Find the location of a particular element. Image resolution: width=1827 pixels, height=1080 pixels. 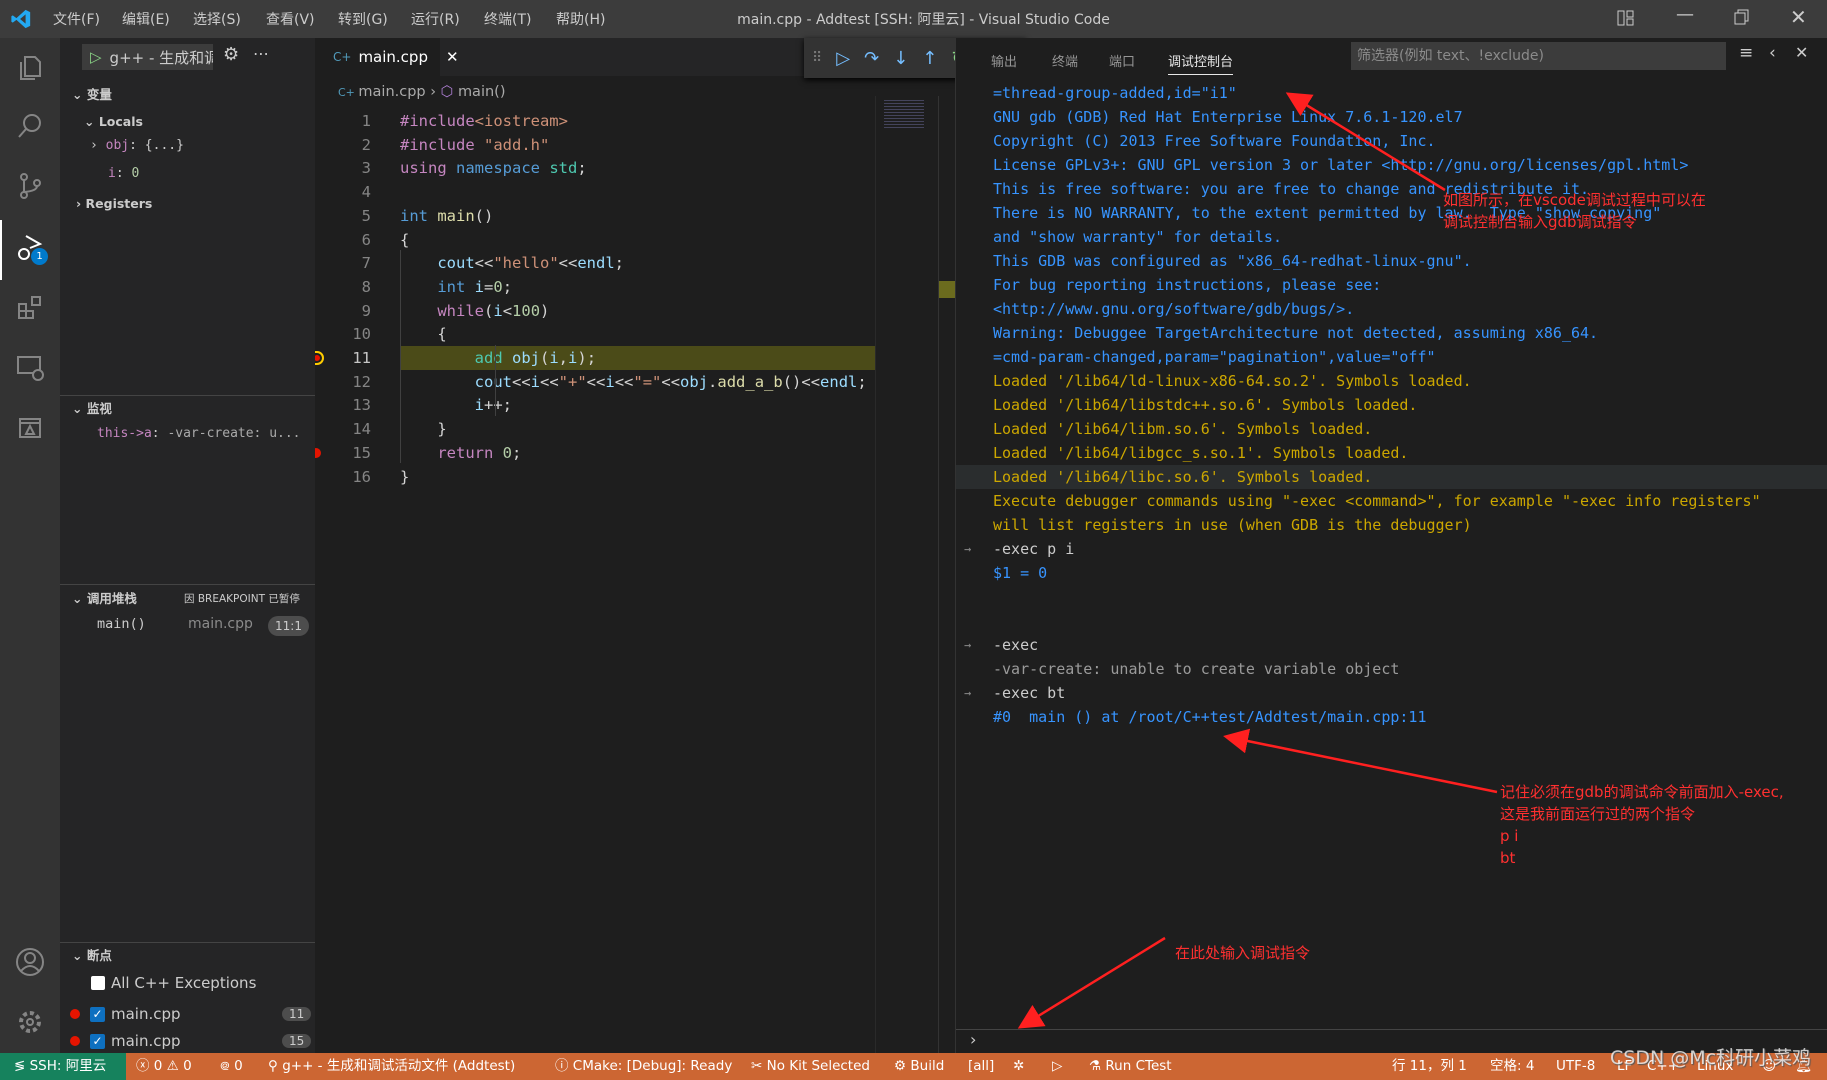

kit-selector: ✂ No Kit Selected is located at coordinates (810, 1066).